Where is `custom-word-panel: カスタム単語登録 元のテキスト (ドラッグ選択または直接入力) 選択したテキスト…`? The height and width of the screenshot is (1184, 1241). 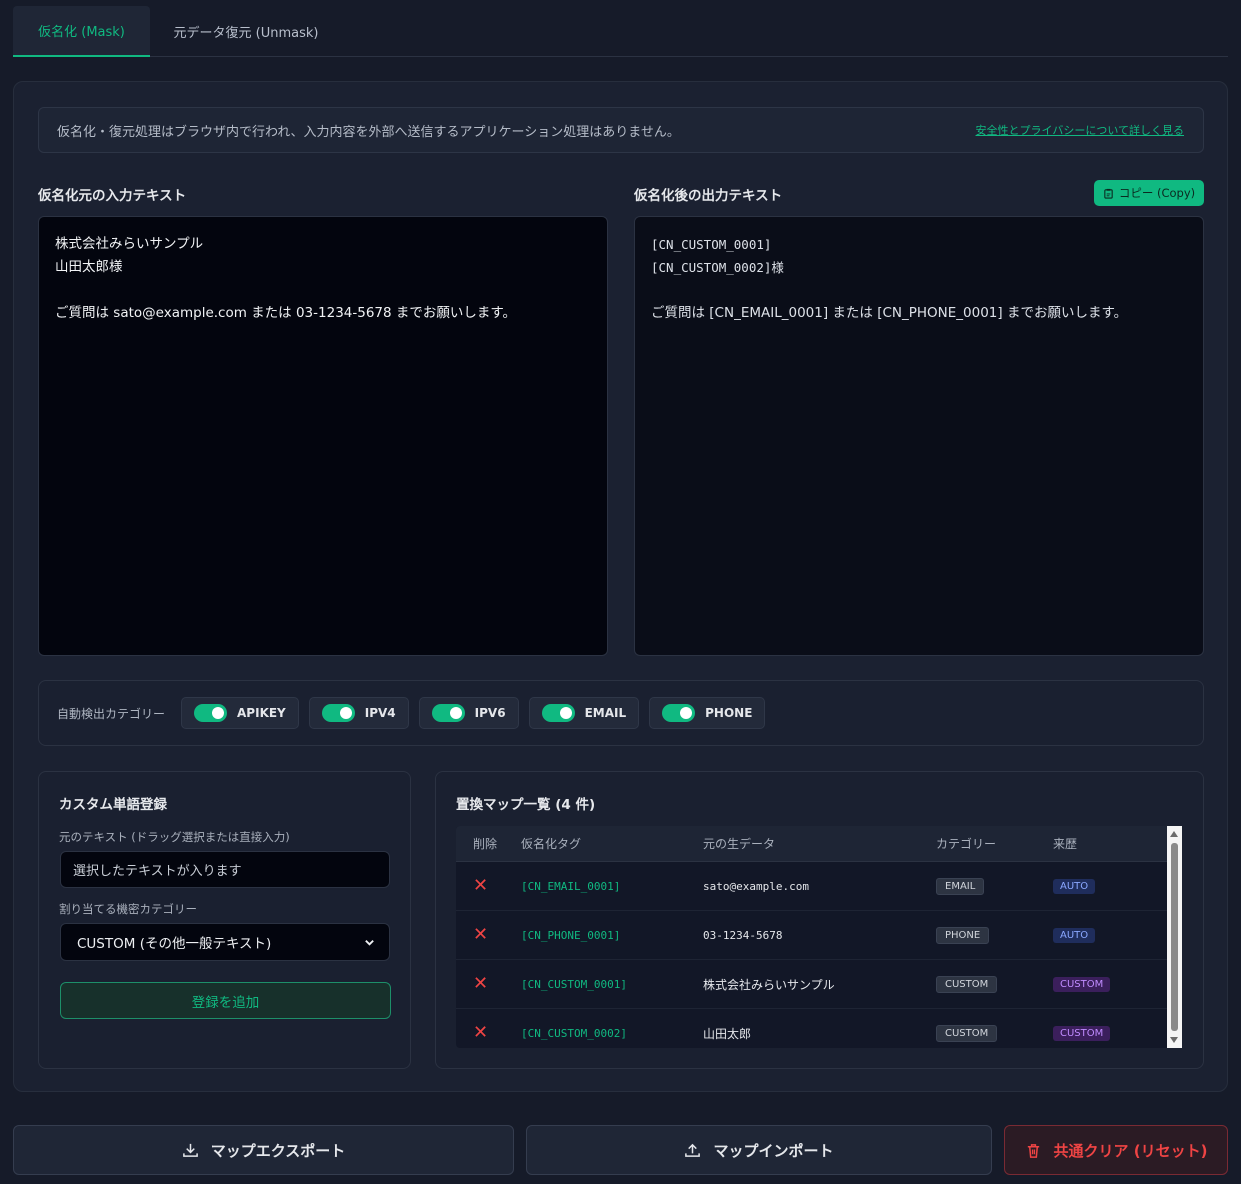
custom-word-panel: カスタム単語登録 元のテキスト (ドラッグ選択または直接入力) 選択したテキスト… is located at coordinates (224, 920).